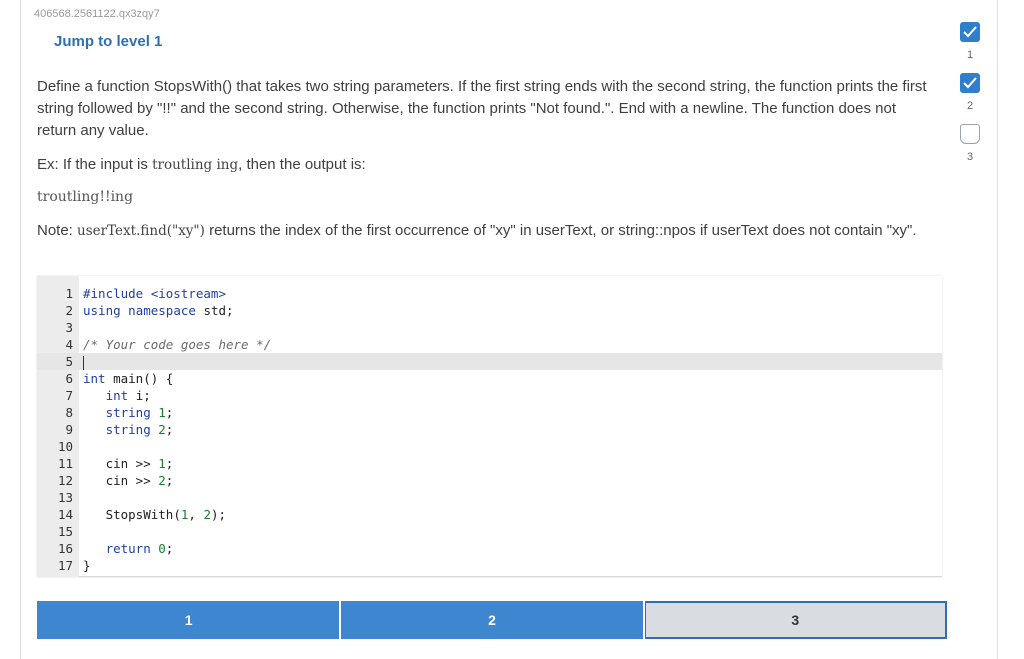  I want to click on level-2-button: 2, so click(492, 620).